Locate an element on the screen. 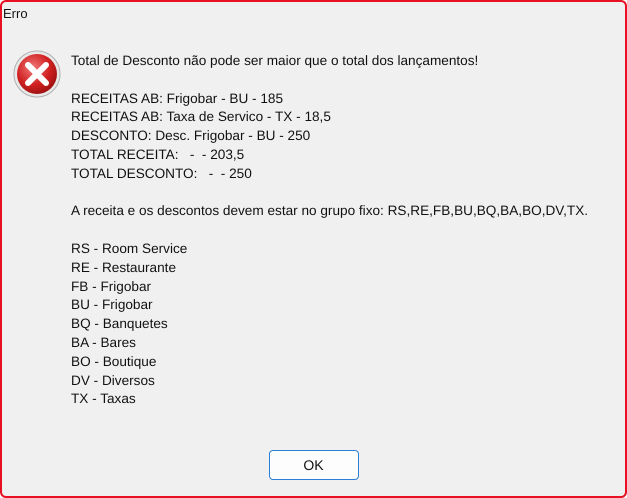 The width and height of the screenshot is (627, 498). message-line: BO - Boutique is located at coordinates (114, 361).